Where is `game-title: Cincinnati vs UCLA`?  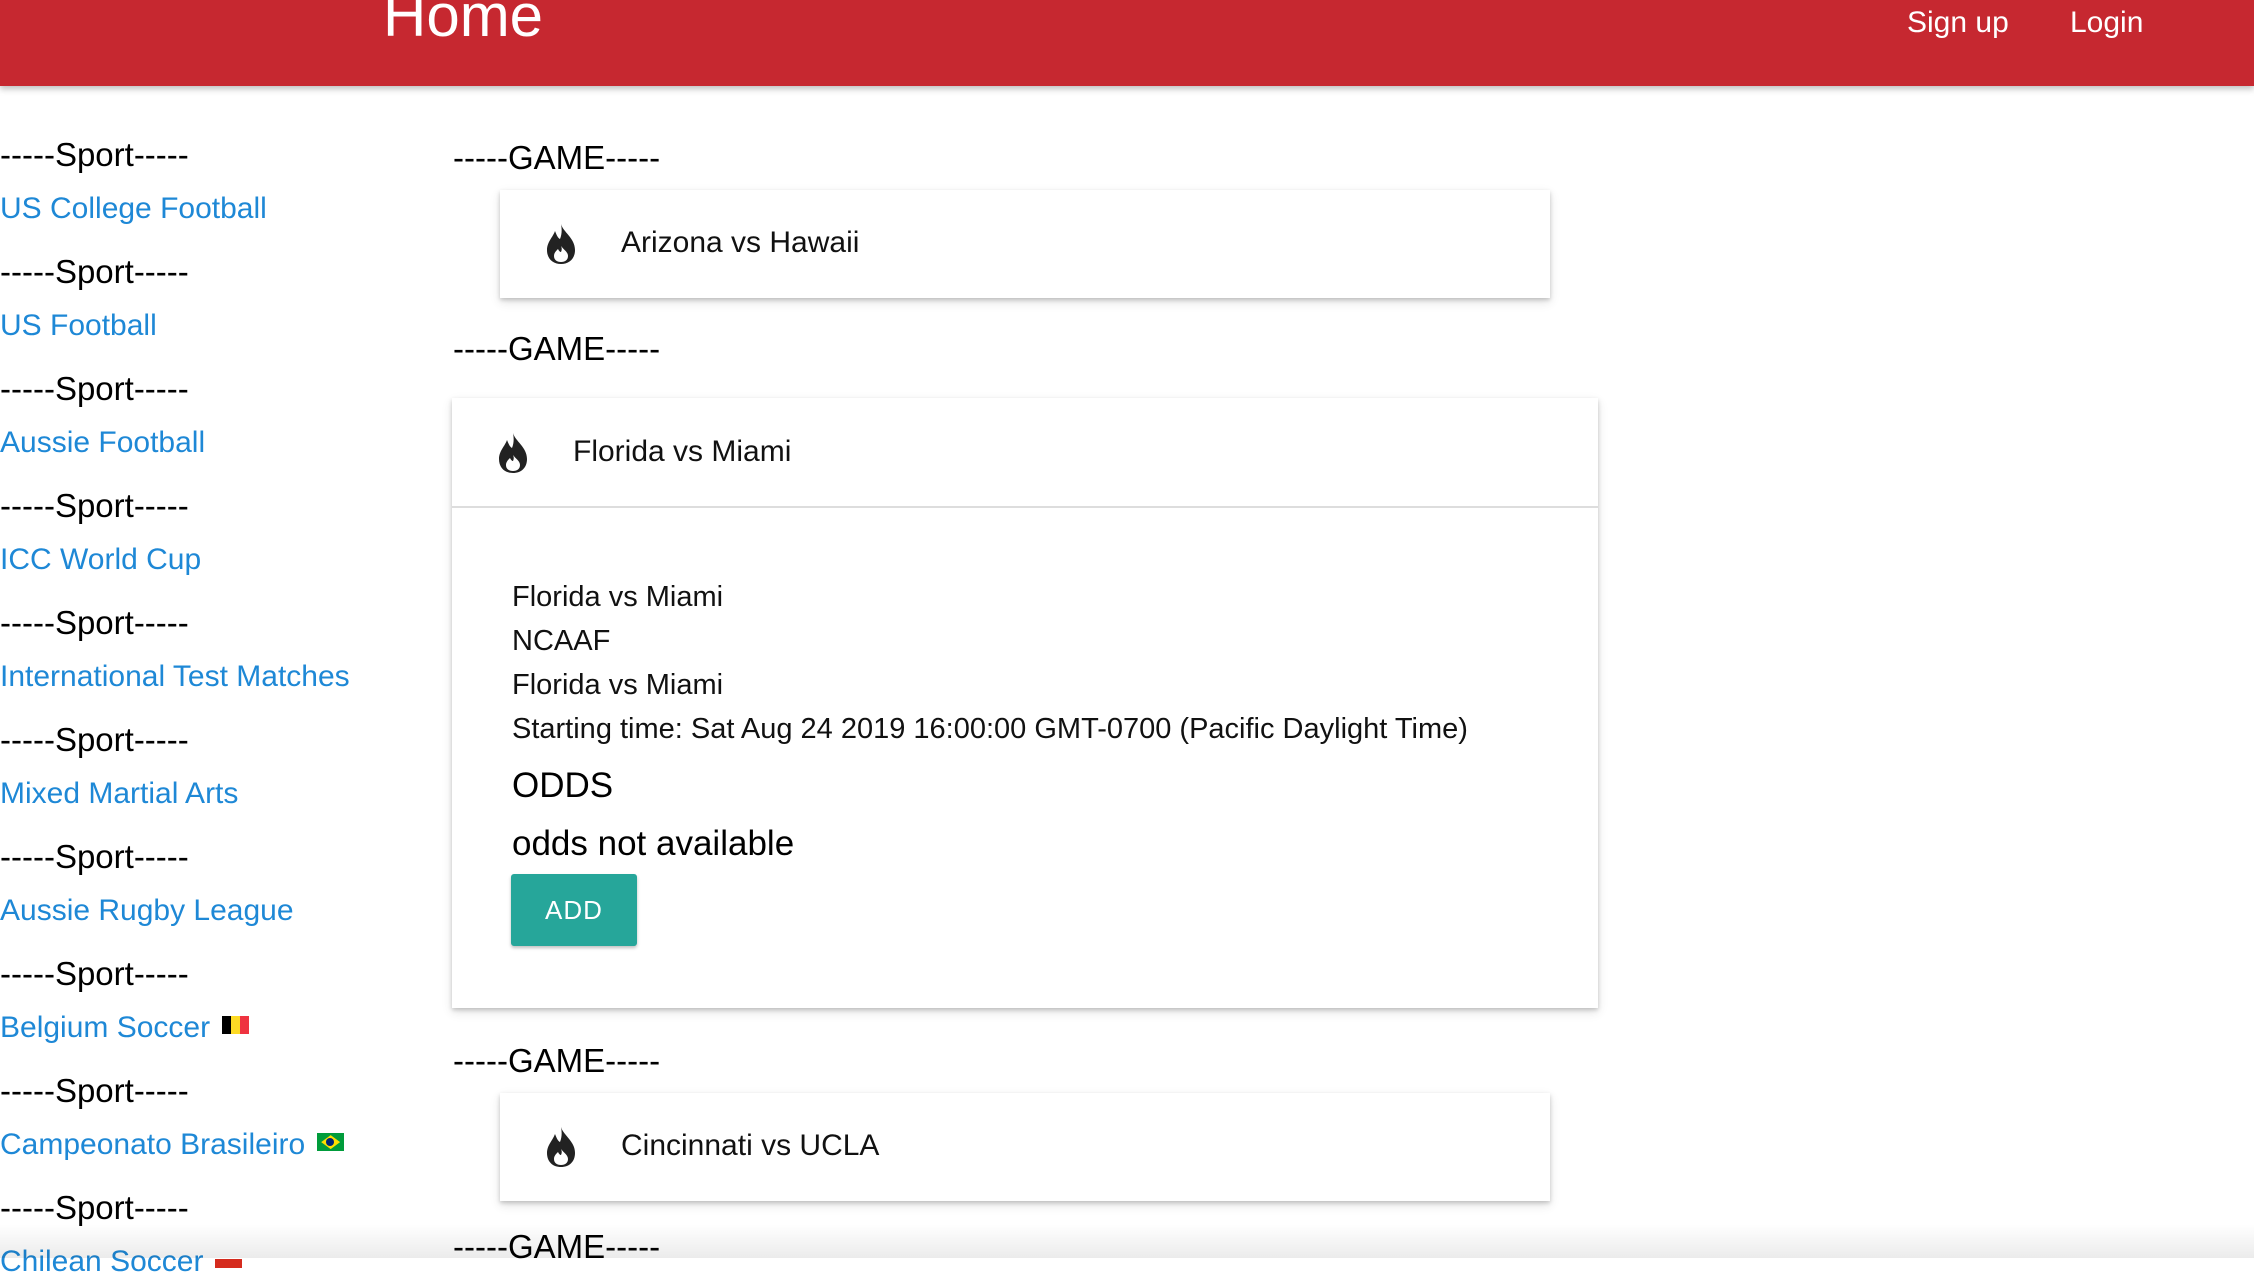
game-title: Cincinnati vs UCLA is located at coordinates (750, 1145).